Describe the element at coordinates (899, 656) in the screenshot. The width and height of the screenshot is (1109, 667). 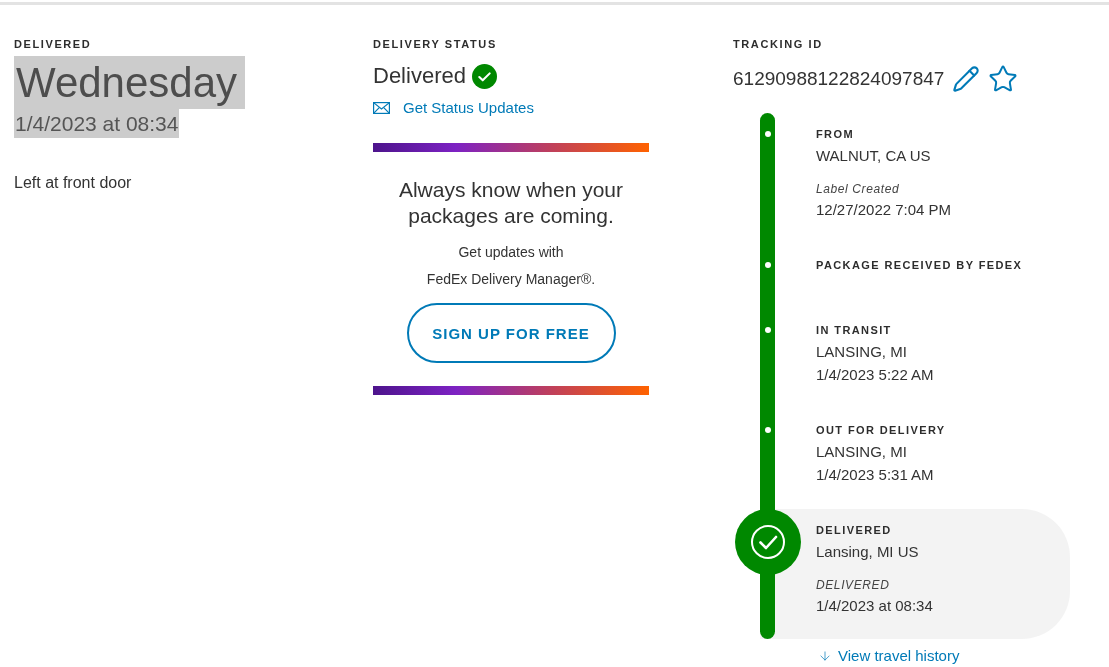
I see `travel-history-link: View travel history` at that location.